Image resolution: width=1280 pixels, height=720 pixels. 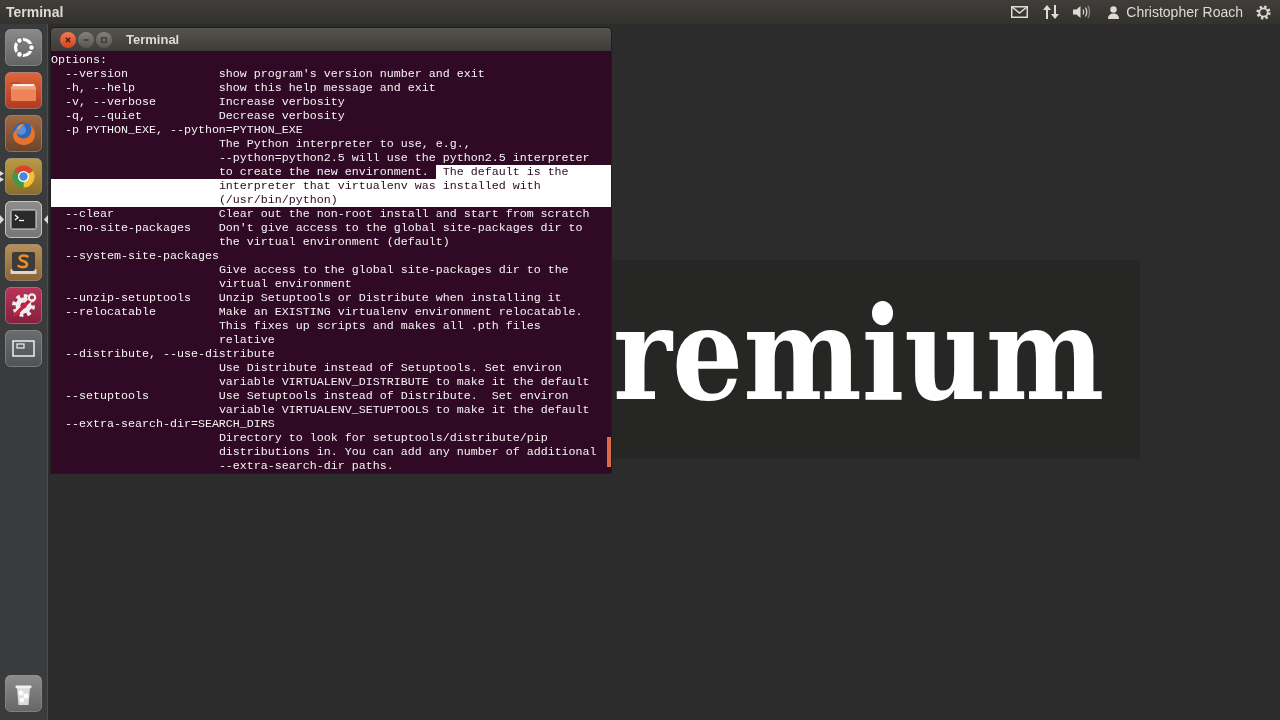 What do you see at coordinates (859, 353) in the screenshot?
I see `wallpaper-text: remium` at bounding box center [859, 353].